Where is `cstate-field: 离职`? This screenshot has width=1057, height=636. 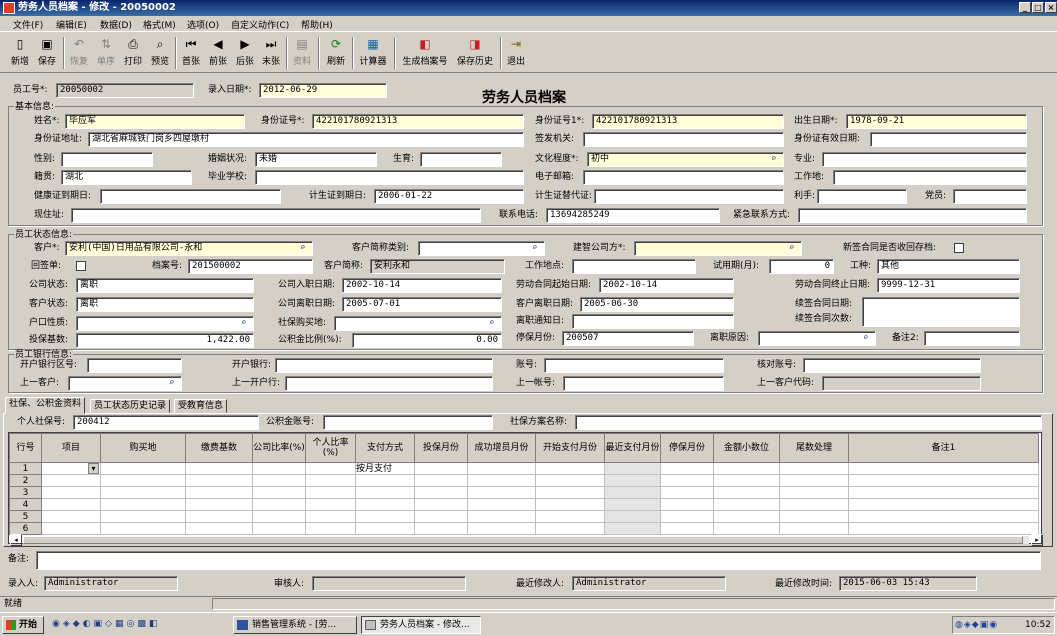
cstate-field: 离职 is located at coordinates (165, 285).